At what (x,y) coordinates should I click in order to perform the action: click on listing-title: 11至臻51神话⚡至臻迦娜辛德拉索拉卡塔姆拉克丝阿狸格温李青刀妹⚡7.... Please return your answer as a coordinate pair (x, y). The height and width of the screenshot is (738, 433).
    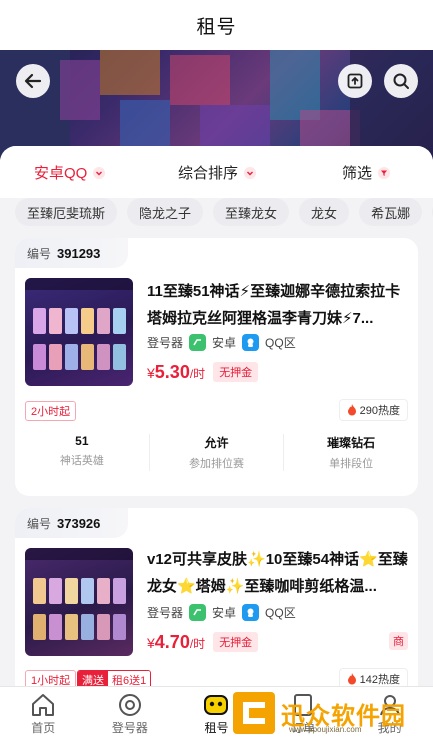
    Looking at the image, I should click on (274, 305).